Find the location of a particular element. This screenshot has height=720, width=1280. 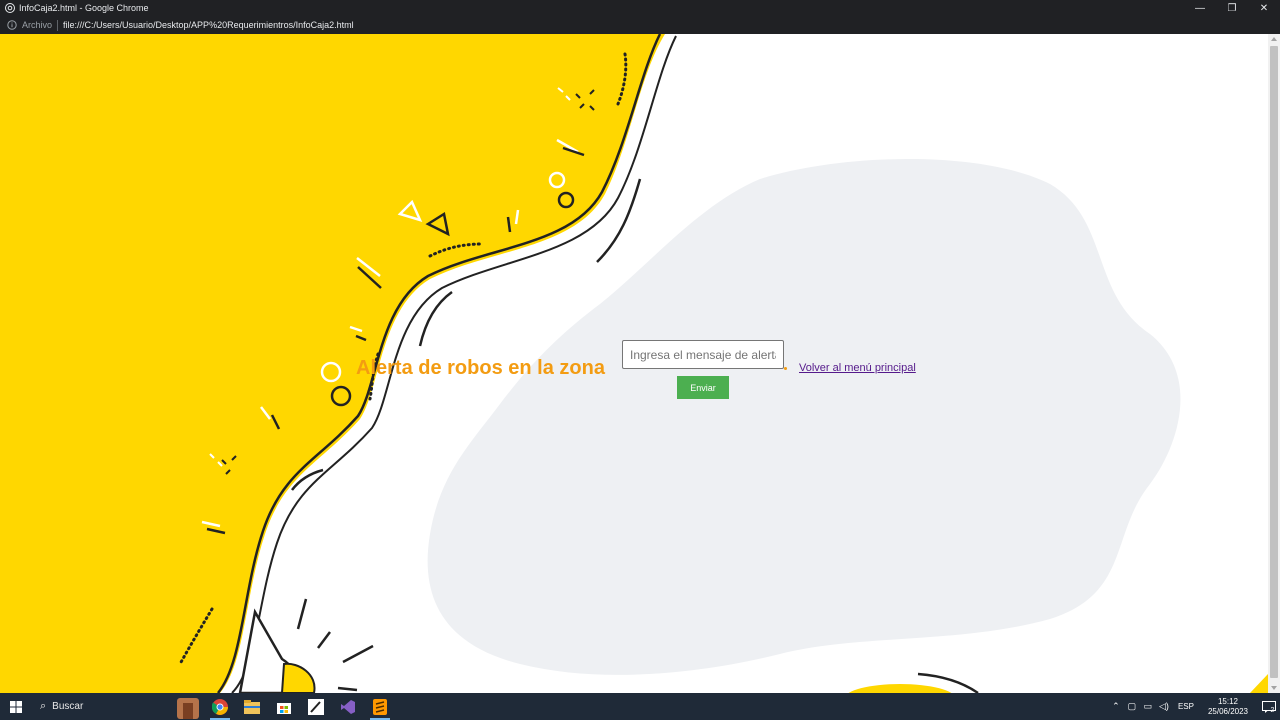

vertical-scrollbar is located at coordinates (1274, 363).